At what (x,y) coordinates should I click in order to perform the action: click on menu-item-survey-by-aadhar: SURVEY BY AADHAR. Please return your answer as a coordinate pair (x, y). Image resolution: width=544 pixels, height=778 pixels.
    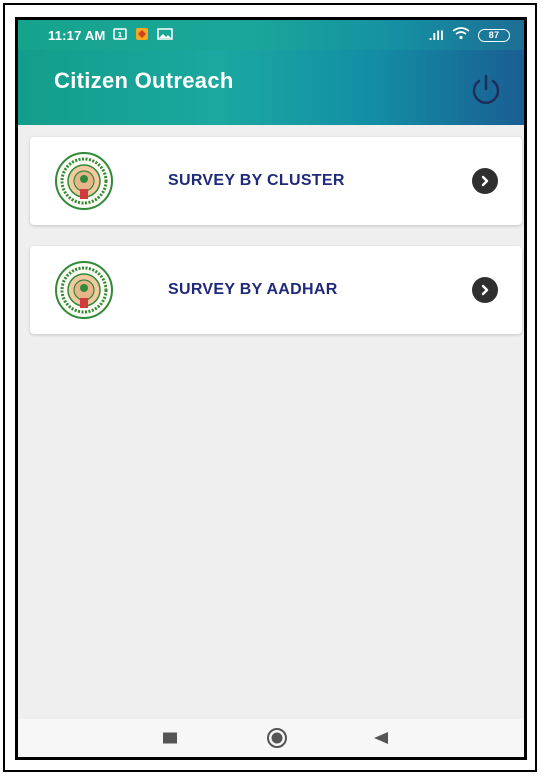
    Looking at the image, I should click on (276, 290).